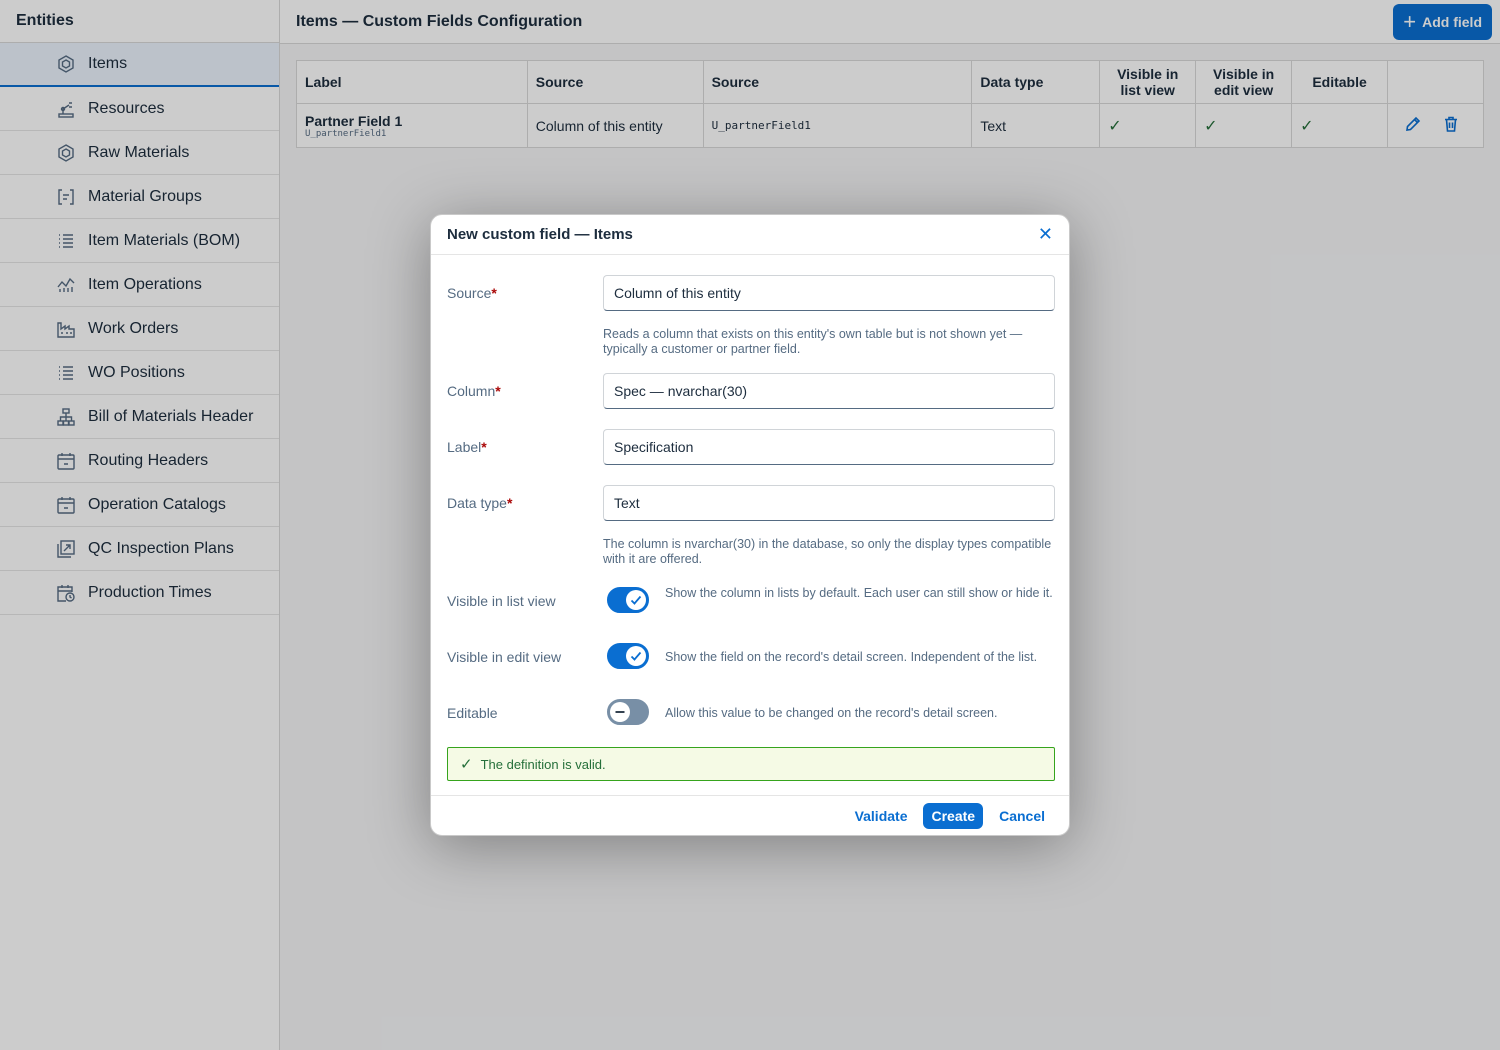 The width and height of the screenshot is (1500, 1050). I want to click on source-label-text: Source, so click(469, 293).